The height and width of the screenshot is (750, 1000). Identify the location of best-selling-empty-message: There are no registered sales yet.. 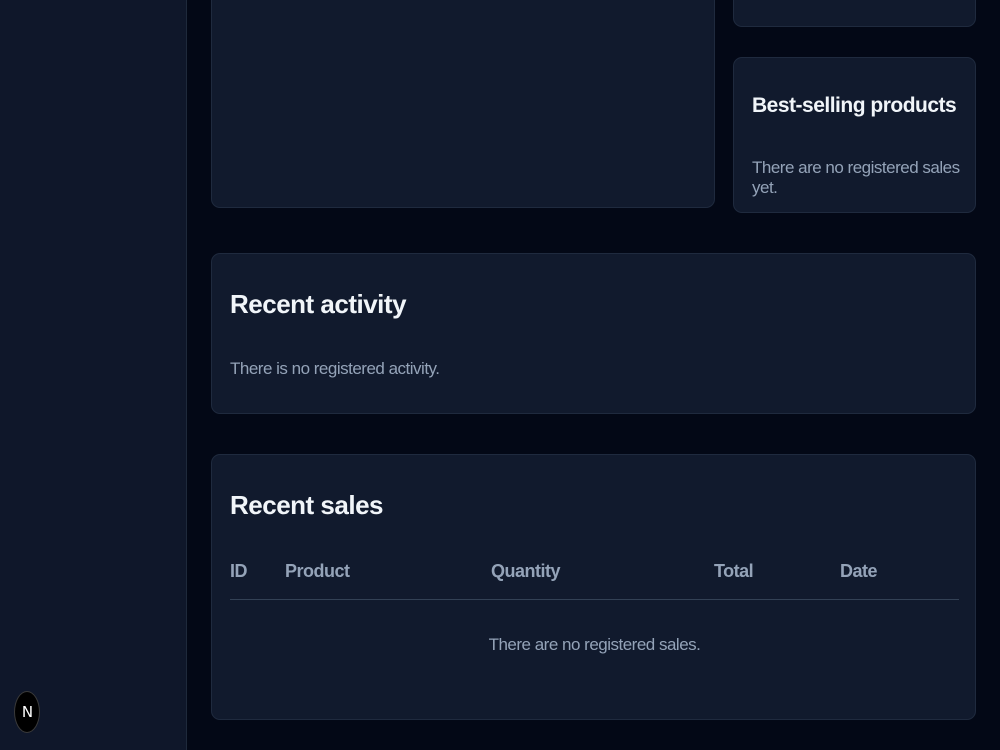
(856, 177).